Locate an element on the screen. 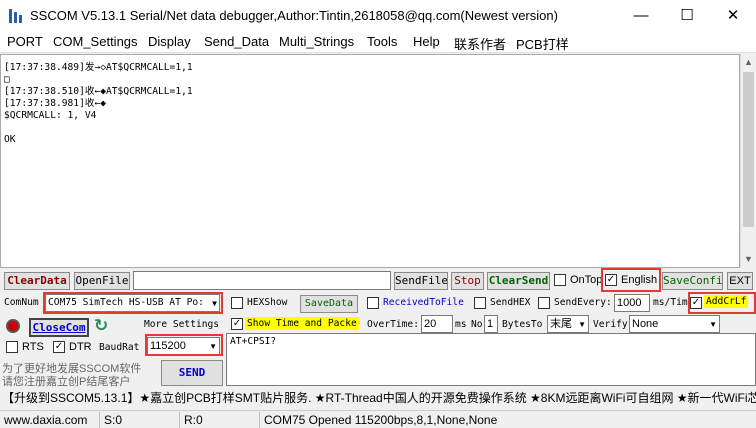 This screenshot has width=756, height=428. over-time-label: OverTime: is located at coordinates (393, 324).